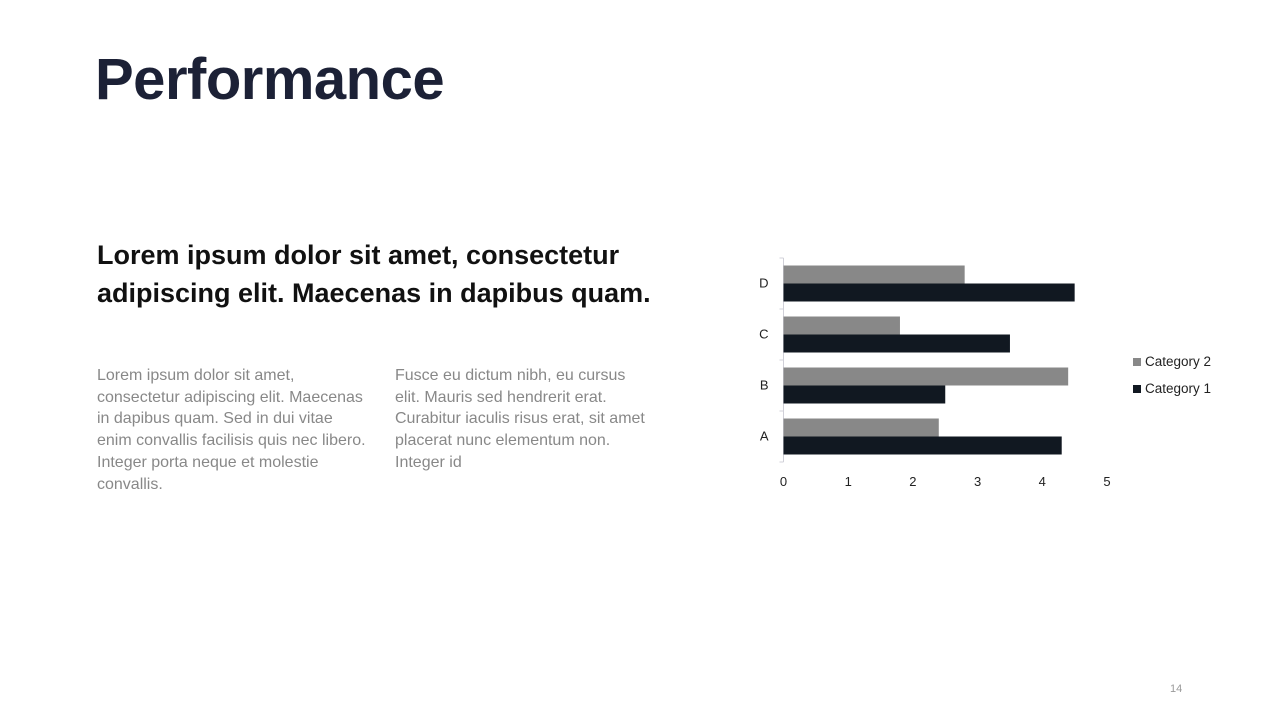 The width and height of the screenshot is (1280, 720). Describe the element at coordinates (783, 481) in the screenshot. I see `x-tick-label: 0` at that location.